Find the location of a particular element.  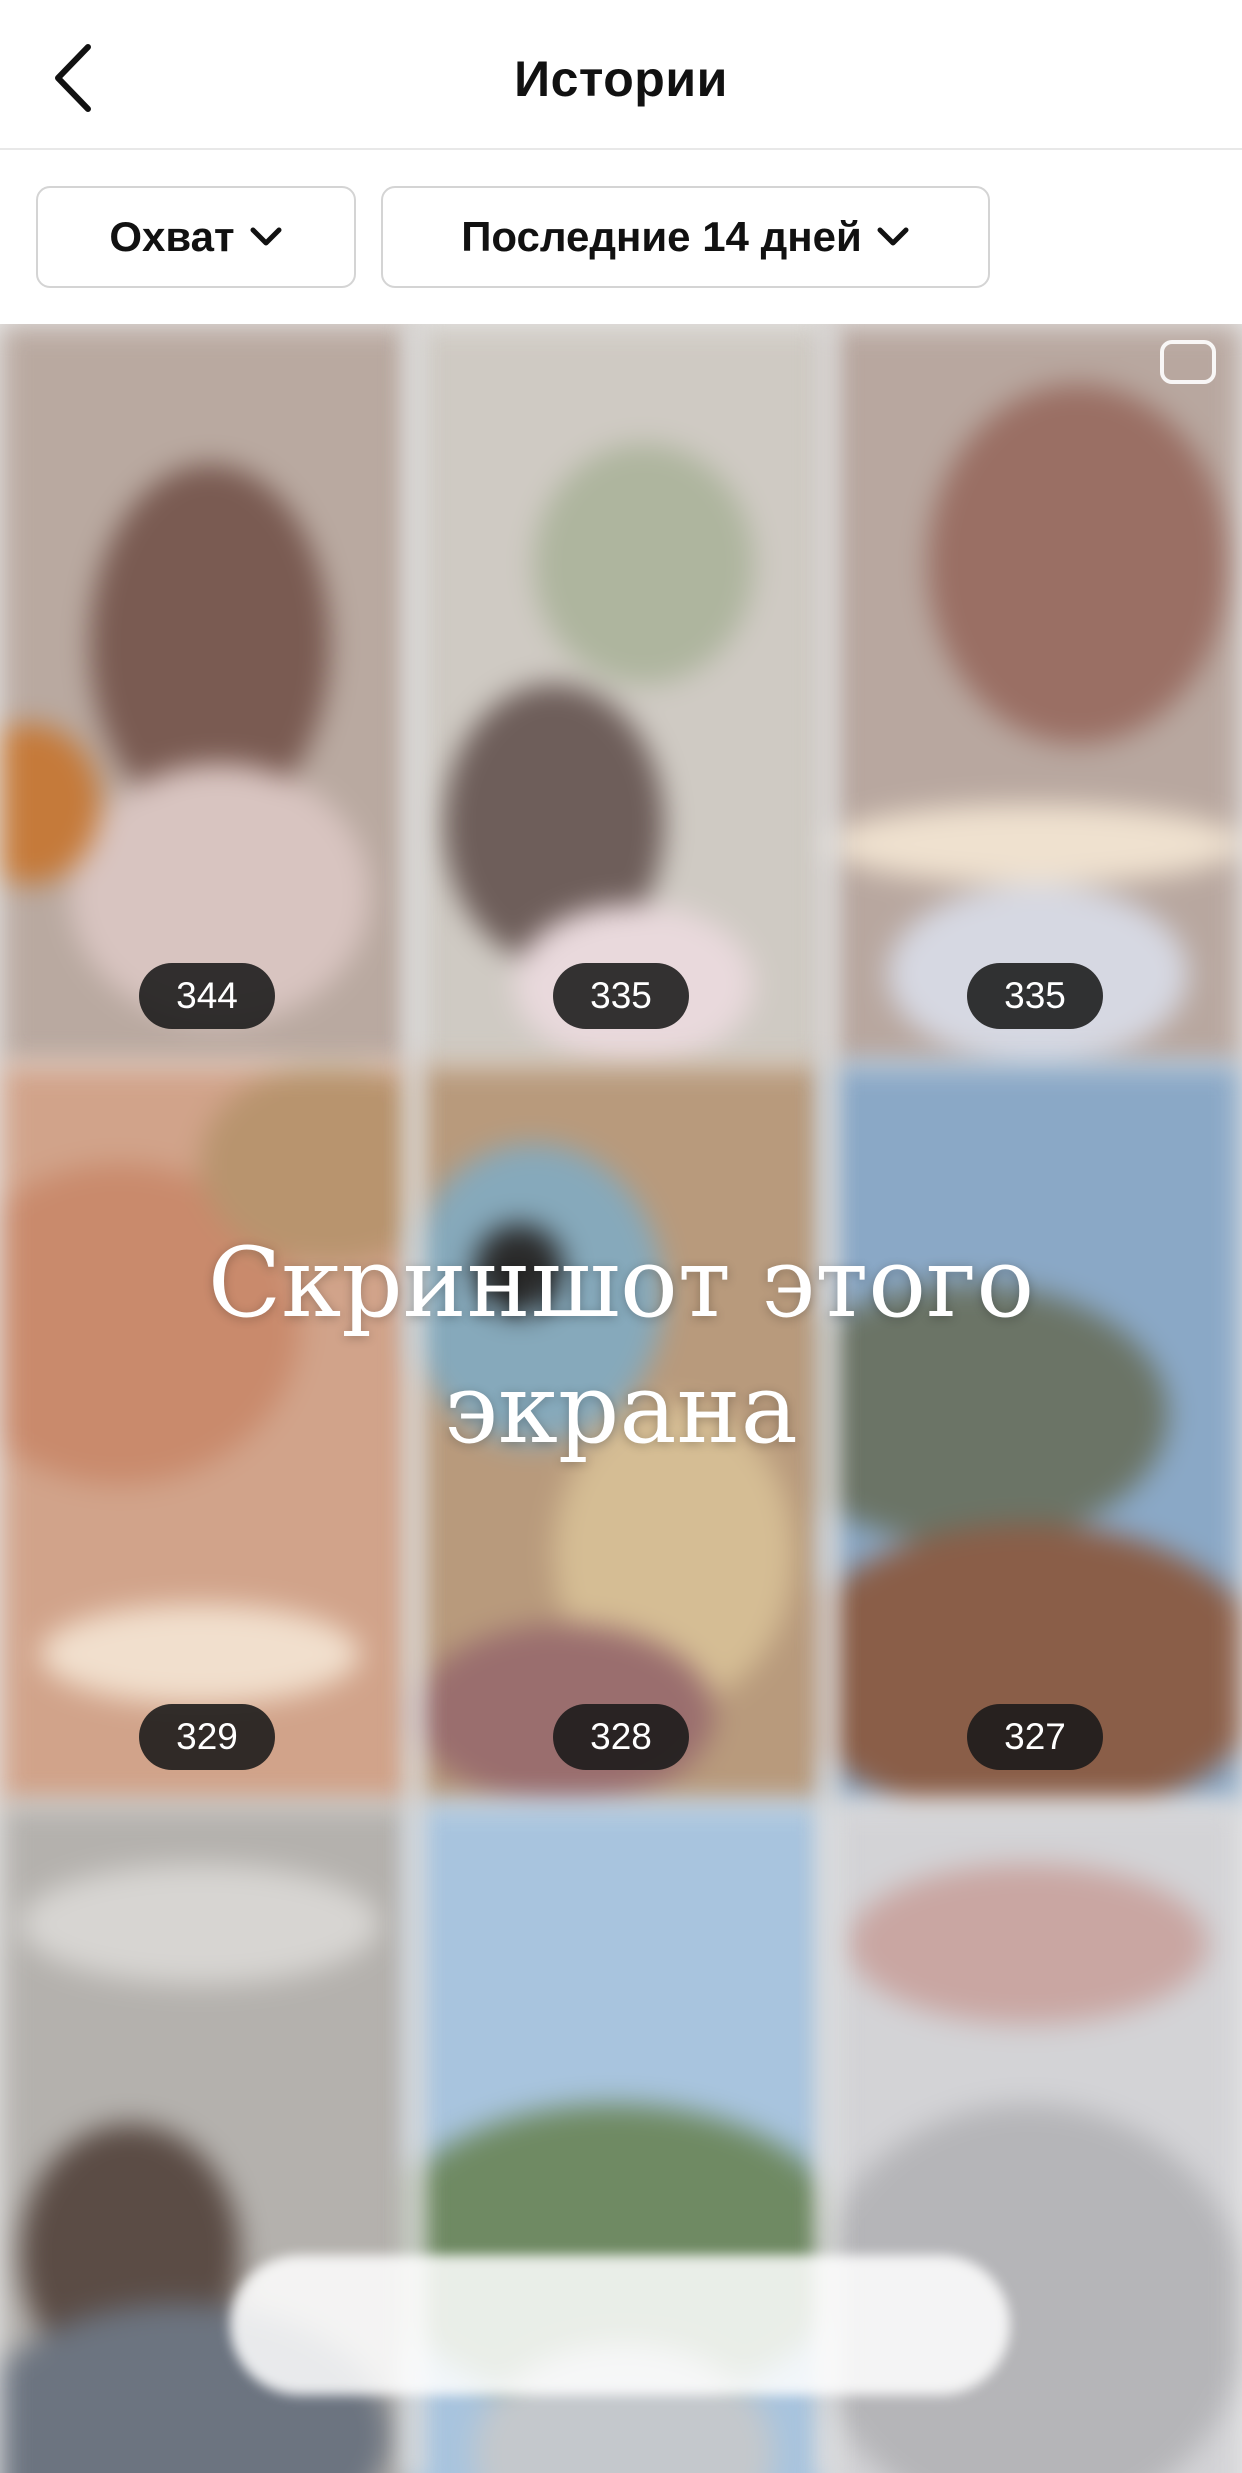

top-bar: Истории is located at coordinates (621, 75).